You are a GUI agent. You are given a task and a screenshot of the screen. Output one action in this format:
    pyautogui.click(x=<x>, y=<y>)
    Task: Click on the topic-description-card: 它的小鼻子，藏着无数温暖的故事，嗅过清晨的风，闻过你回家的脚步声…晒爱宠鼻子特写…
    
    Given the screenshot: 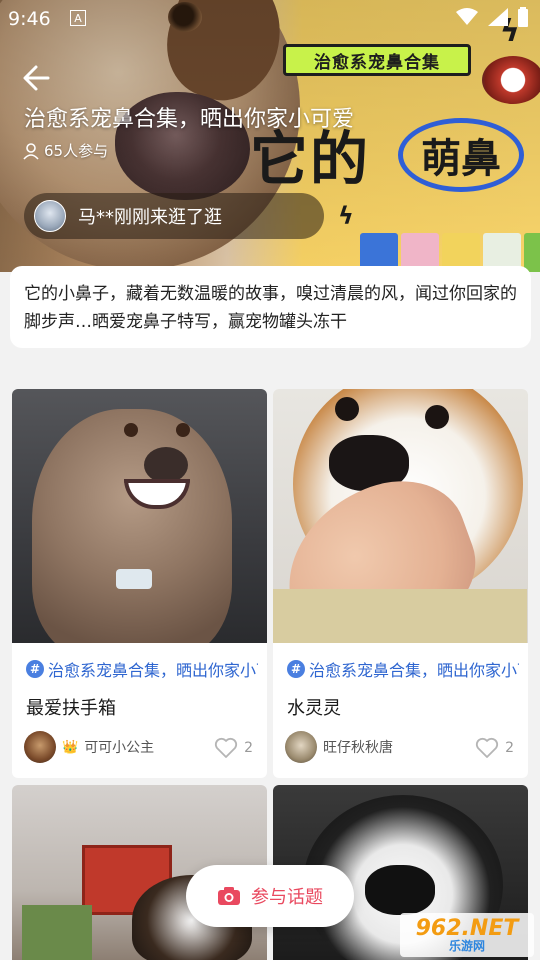 What is the action you would take?
    pyautogui.click(x=270, y=307)
    